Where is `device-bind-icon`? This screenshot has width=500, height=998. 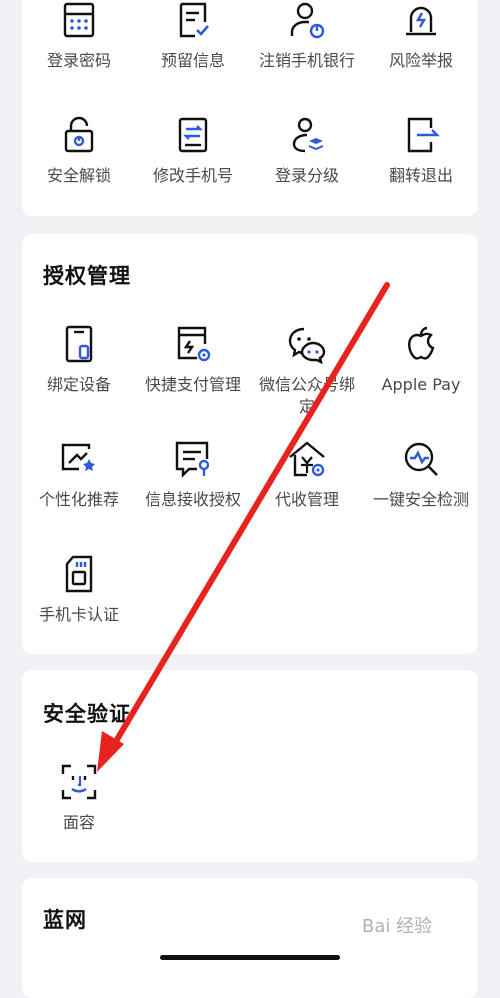 device-bind-icon is located at coordinates (79, 344).